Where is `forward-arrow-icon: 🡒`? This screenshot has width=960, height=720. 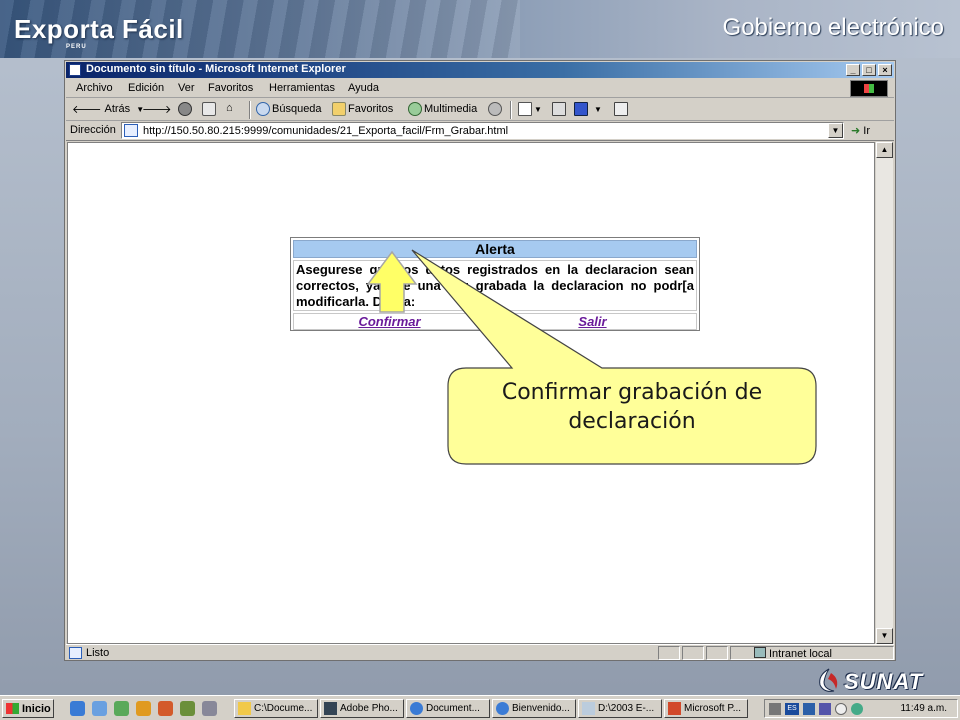 forward-arrow-icon: 🡒 is located at coordinates (157, 110).